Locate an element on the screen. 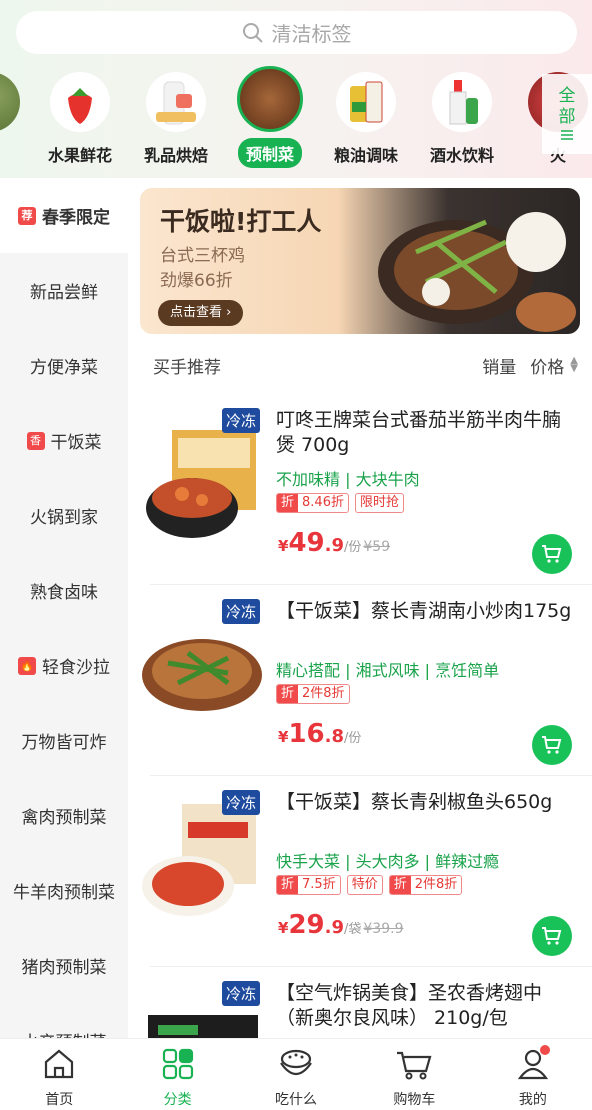 Image resolution: width=592 pixels, height=1110 pixels. sort-sales: 销量 is located at coordinates (499, 365).